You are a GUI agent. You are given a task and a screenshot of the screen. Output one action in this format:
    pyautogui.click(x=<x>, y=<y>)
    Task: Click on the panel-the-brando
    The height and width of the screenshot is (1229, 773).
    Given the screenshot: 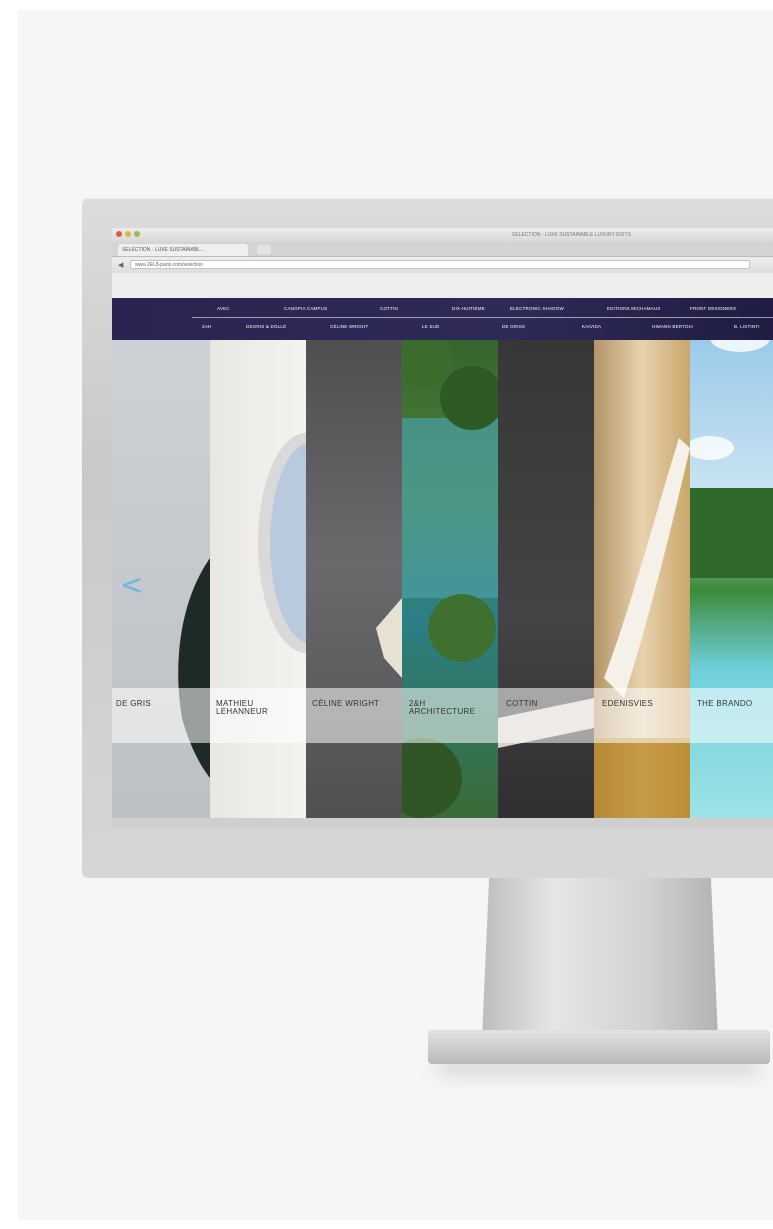 What is the action you would take?
    pyautogui.click(x=731, y=563)
    